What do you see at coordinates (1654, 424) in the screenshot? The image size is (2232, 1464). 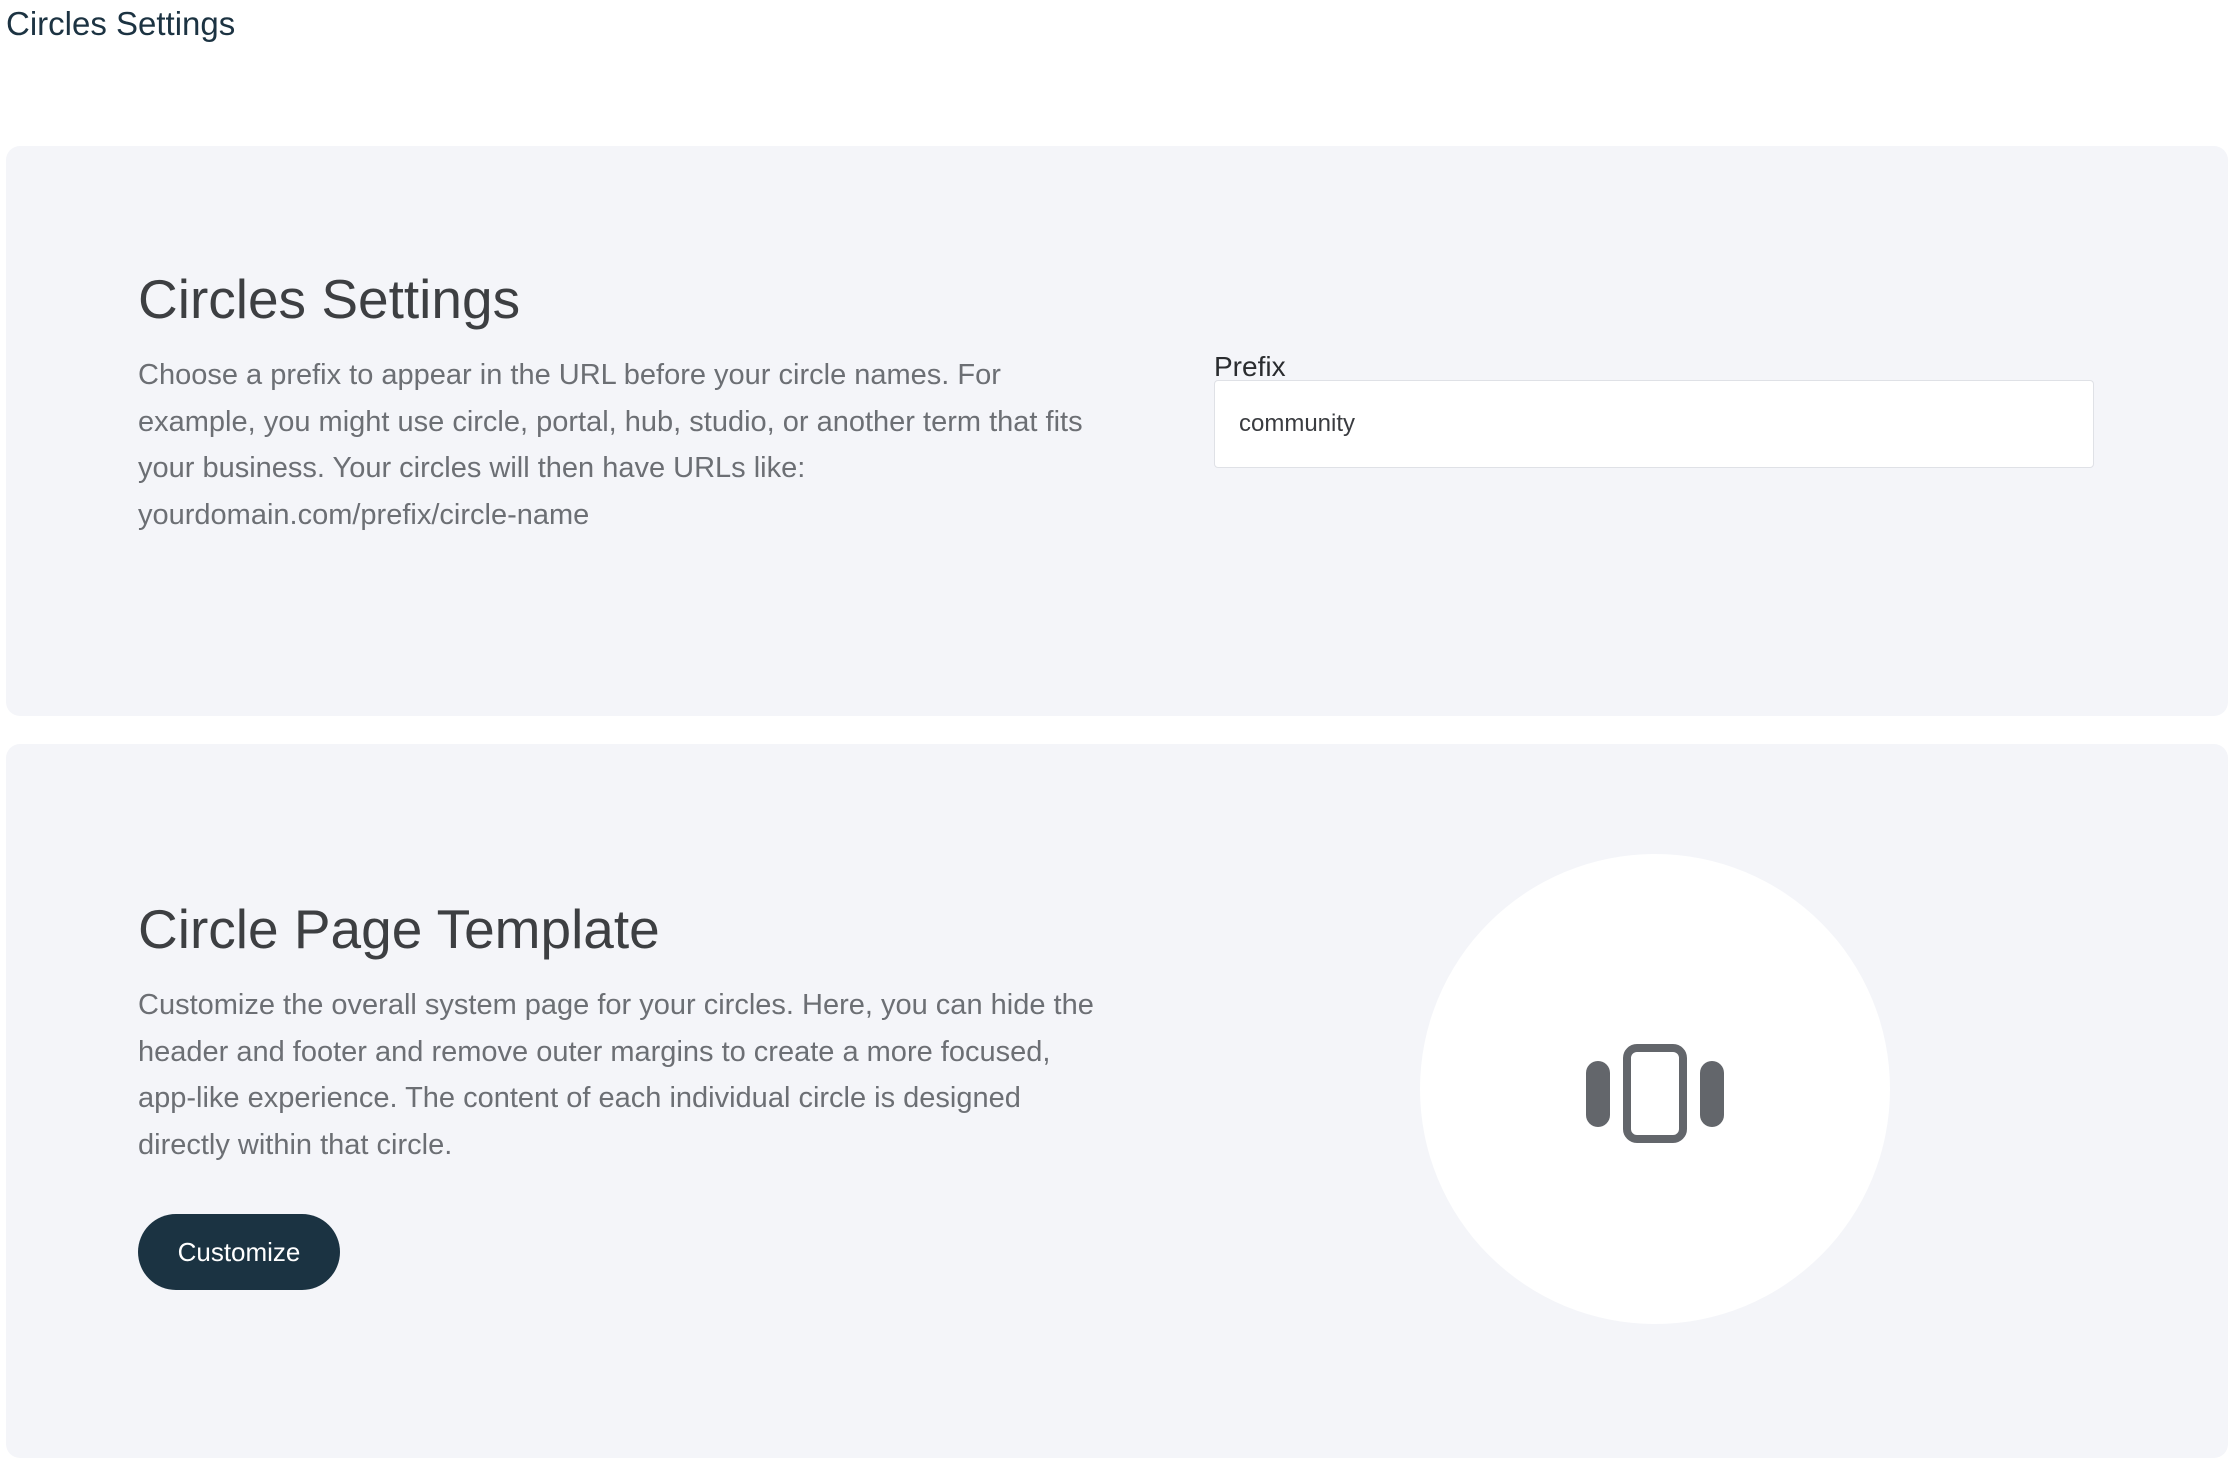 I see `prefix-input` at bounding box center [1654, 424].